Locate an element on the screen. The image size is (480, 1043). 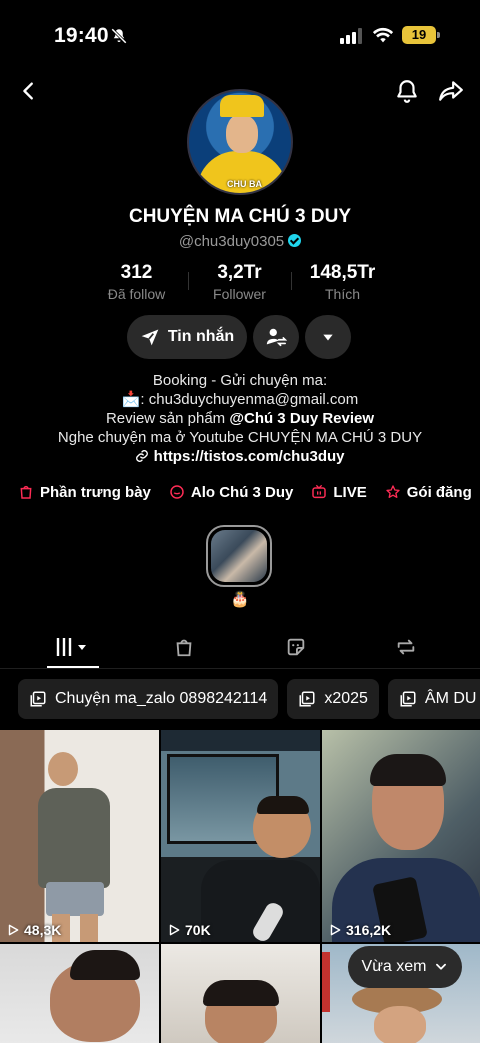
caret-down-icon is located at coordinates (328, 337).